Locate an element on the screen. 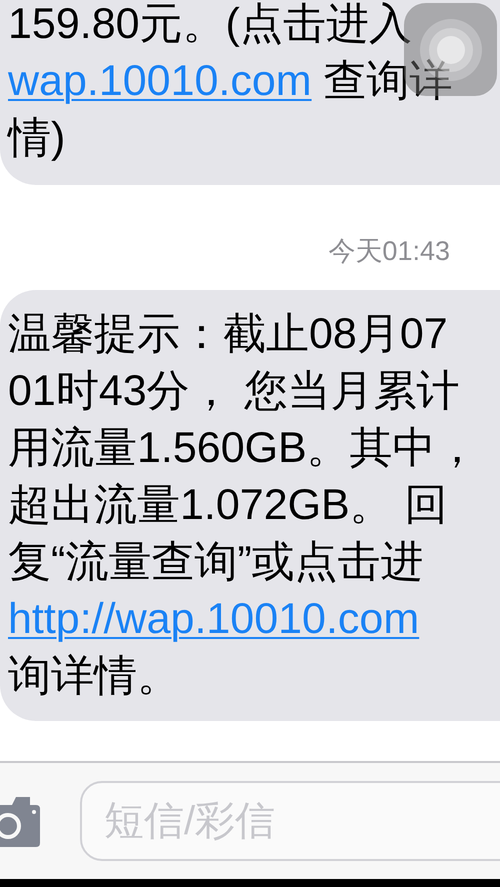  message-text: 用流量1.560GB。其中， is located at coordinates (243, 448).